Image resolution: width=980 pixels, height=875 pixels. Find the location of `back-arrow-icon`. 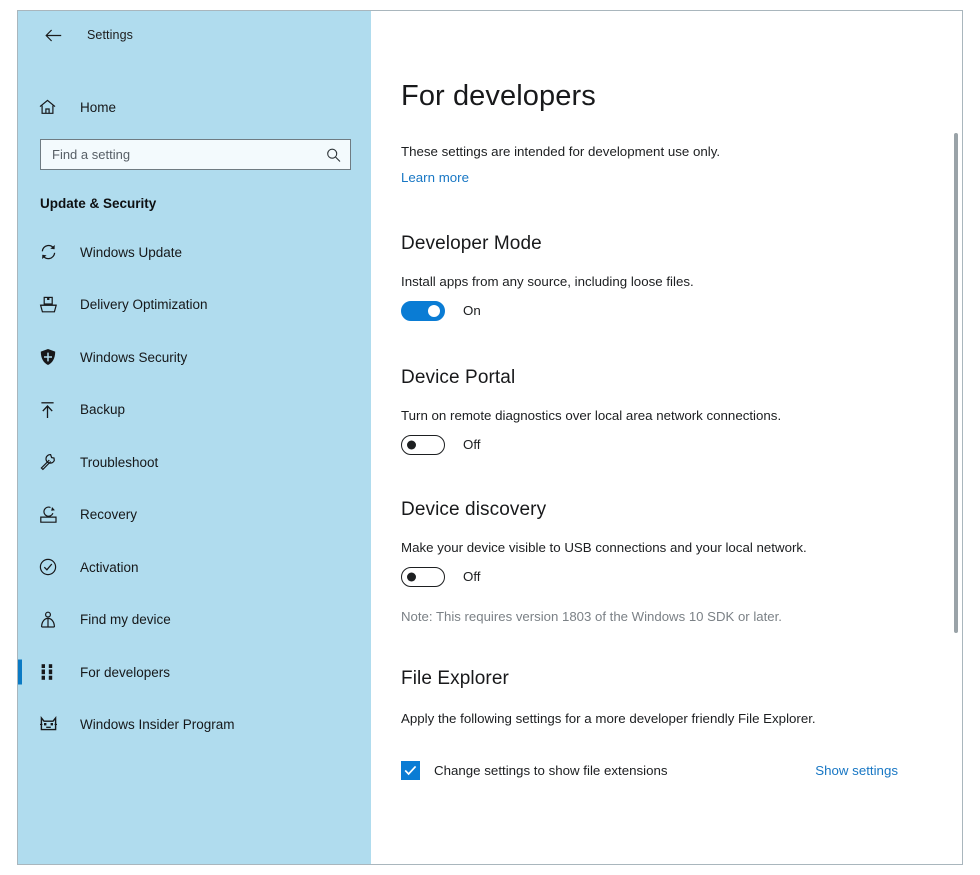

back-arrow-icon is located at coordinates (53, 35).